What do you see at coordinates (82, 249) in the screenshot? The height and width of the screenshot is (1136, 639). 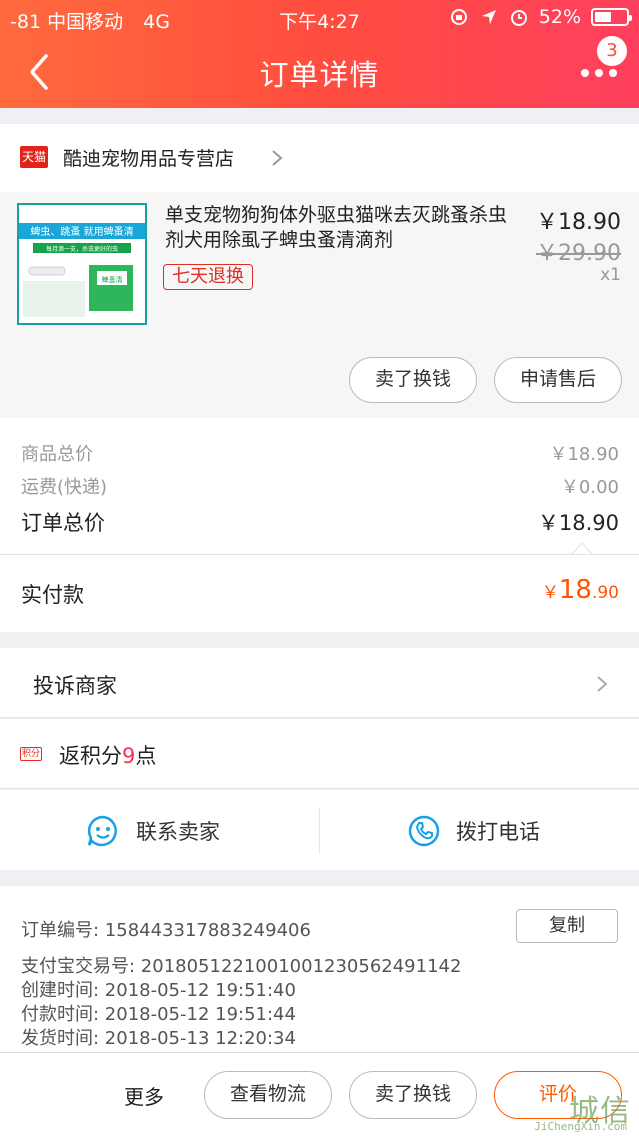 I see `thumb-sub-text: 每月滴一支，杀虫更好的虫` at bounding box center [82, 249].